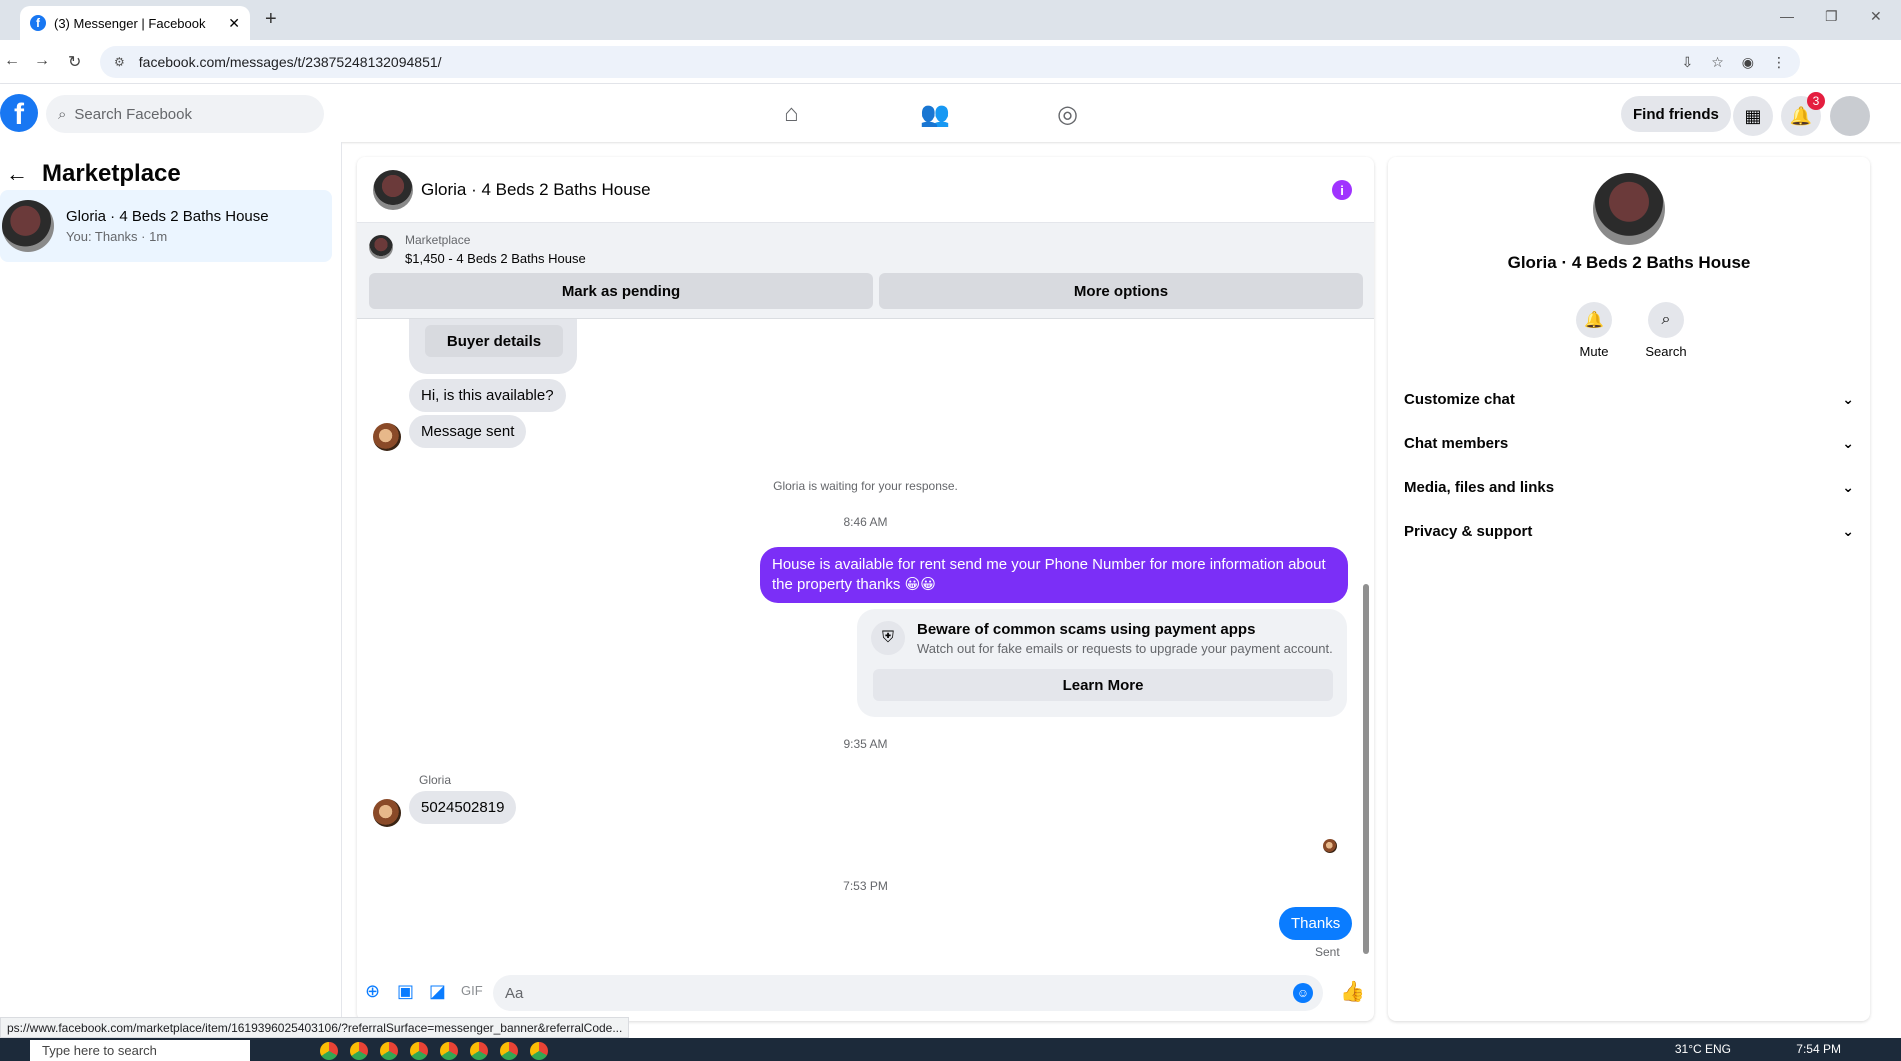 The width and height of the screenshot is (1901, 1061). Describe the element at coordinates (865, 190) in the screenshot. I see `chat-header: Gloria · 4 Beds 2 Baths House i` at that location.